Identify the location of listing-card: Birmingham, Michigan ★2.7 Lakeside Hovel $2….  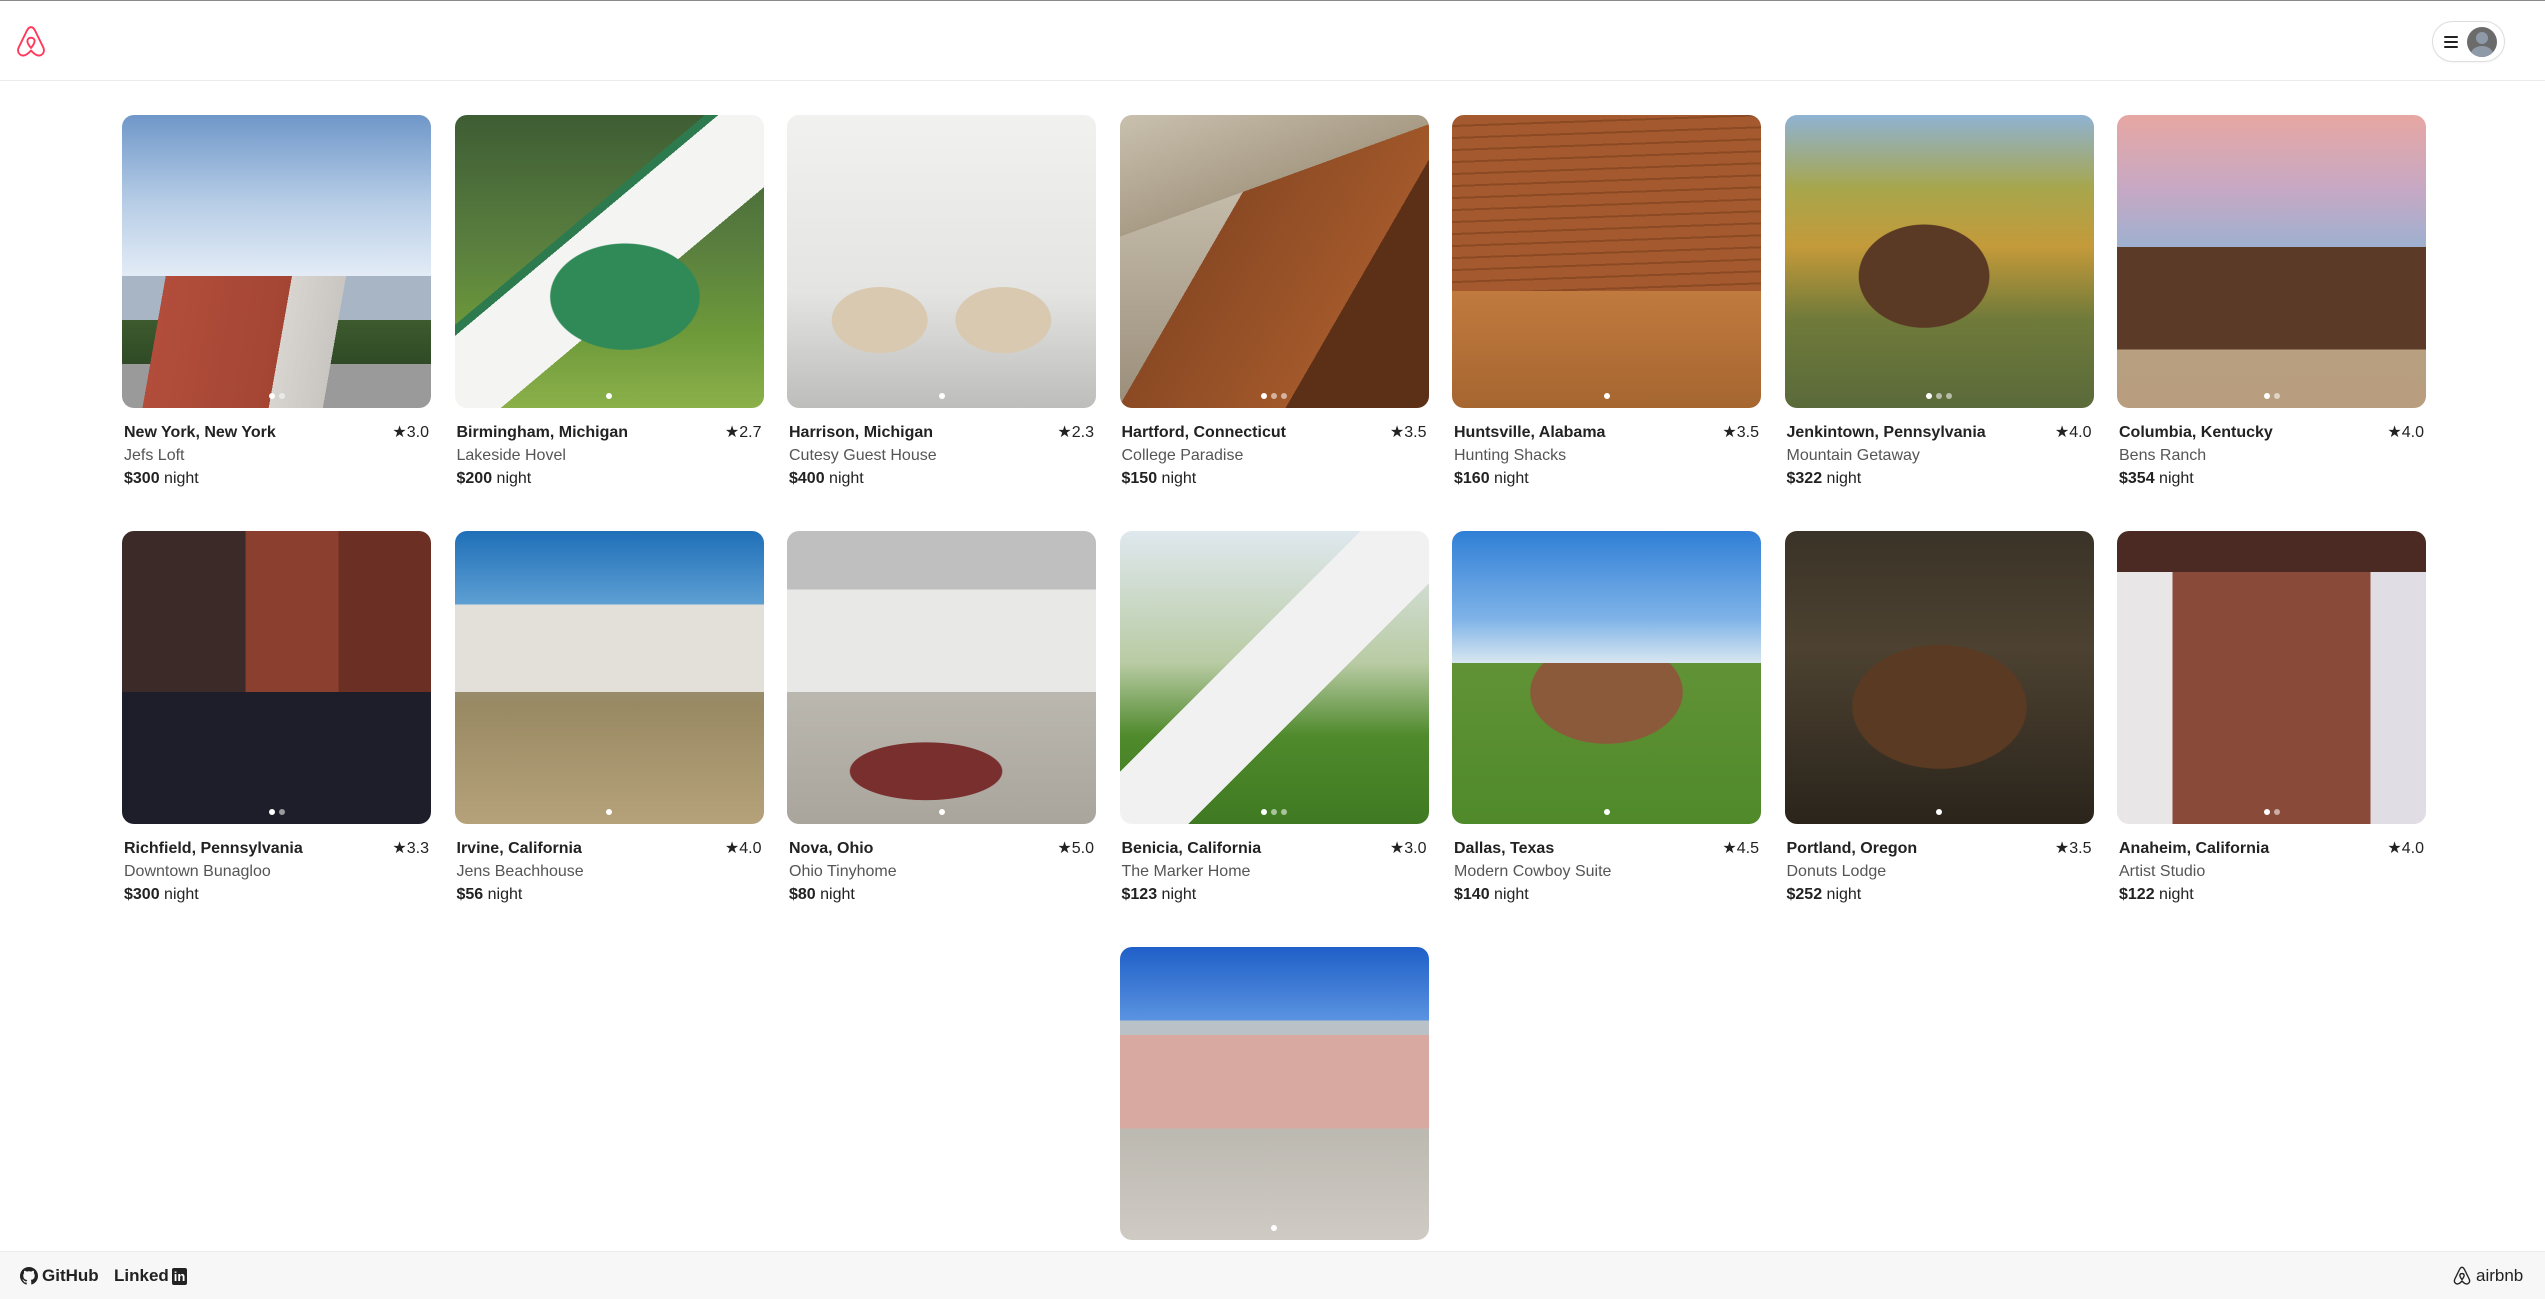
(609, 323).